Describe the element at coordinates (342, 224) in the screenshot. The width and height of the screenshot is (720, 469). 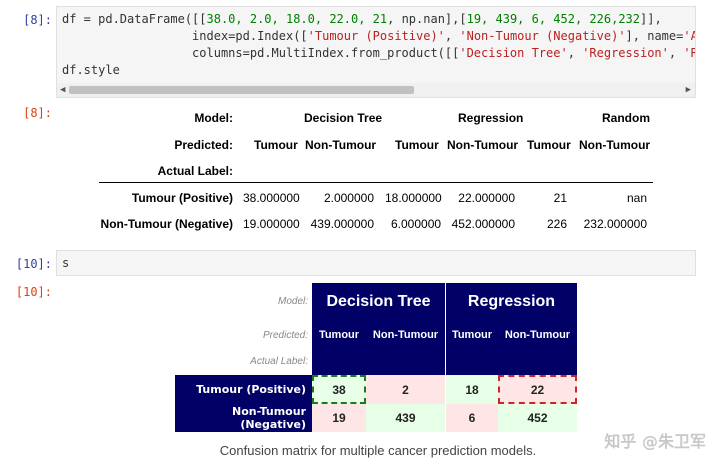
I see `table-cell: 439.000000` at that location.